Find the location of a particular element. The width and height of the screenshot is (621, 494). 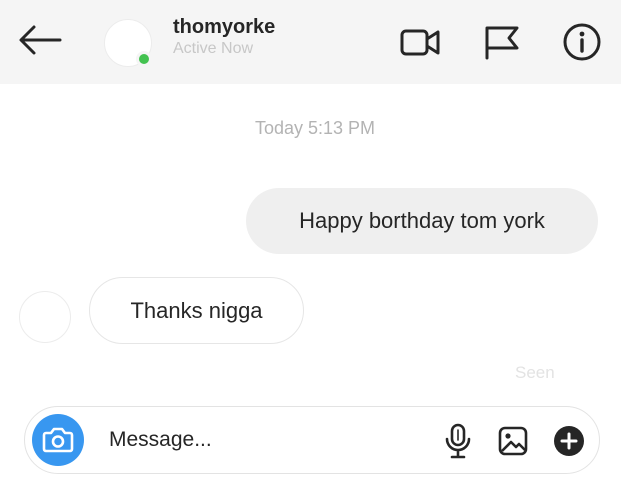

voice-message-button is located at coordinates (458, 441).